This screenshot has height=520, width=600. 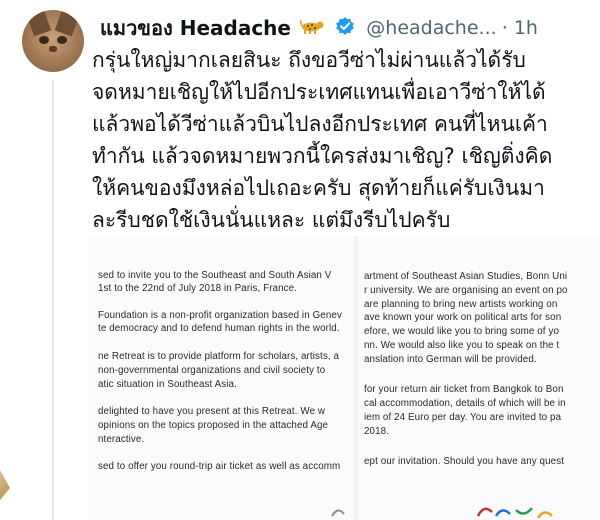 I want to click on tweet-timestamp: · 1h, so click(x=520, y=28).